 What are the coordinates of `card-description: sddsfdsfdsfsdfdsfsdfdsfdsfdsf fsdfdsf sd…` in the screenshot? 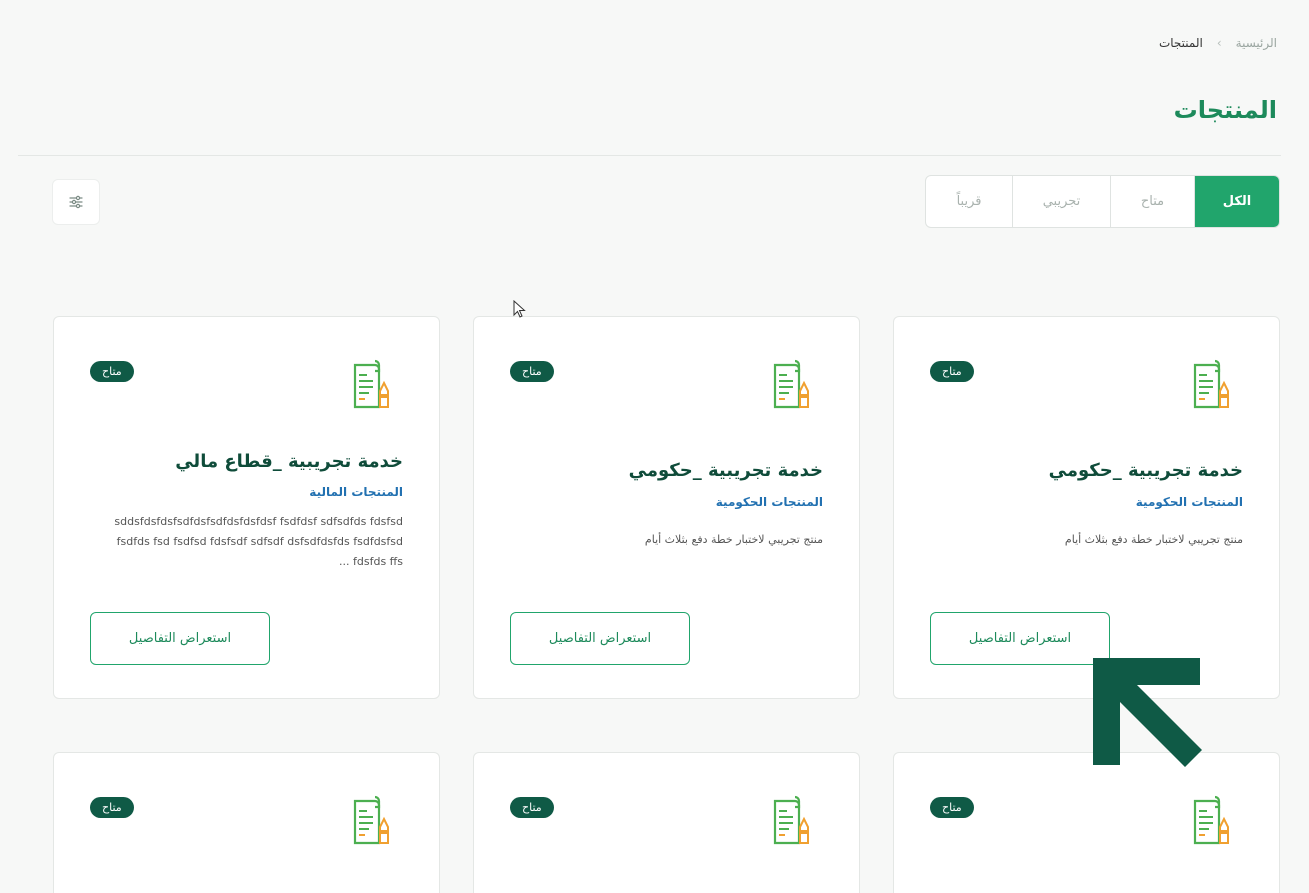 It's located at (258, 541).